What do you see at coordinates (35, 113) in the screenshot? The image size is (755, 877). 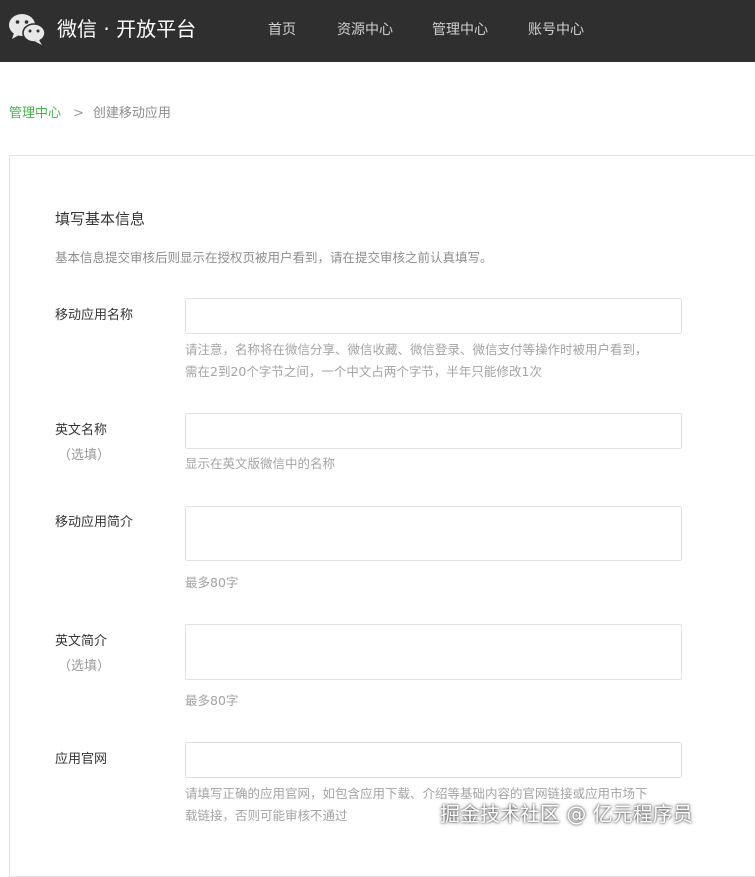 I see `breadcrumb-management-center: 管理中心` at bounding box center [35, 113].